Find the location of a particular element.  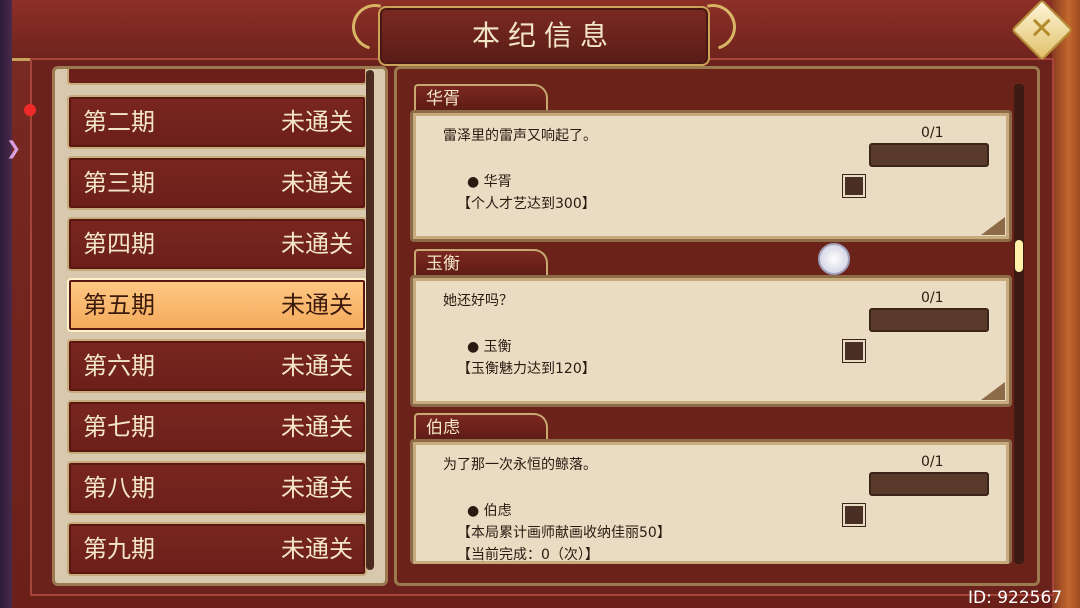

period-item-5: 第五期 未通关 is located at coordinates (217, 305).